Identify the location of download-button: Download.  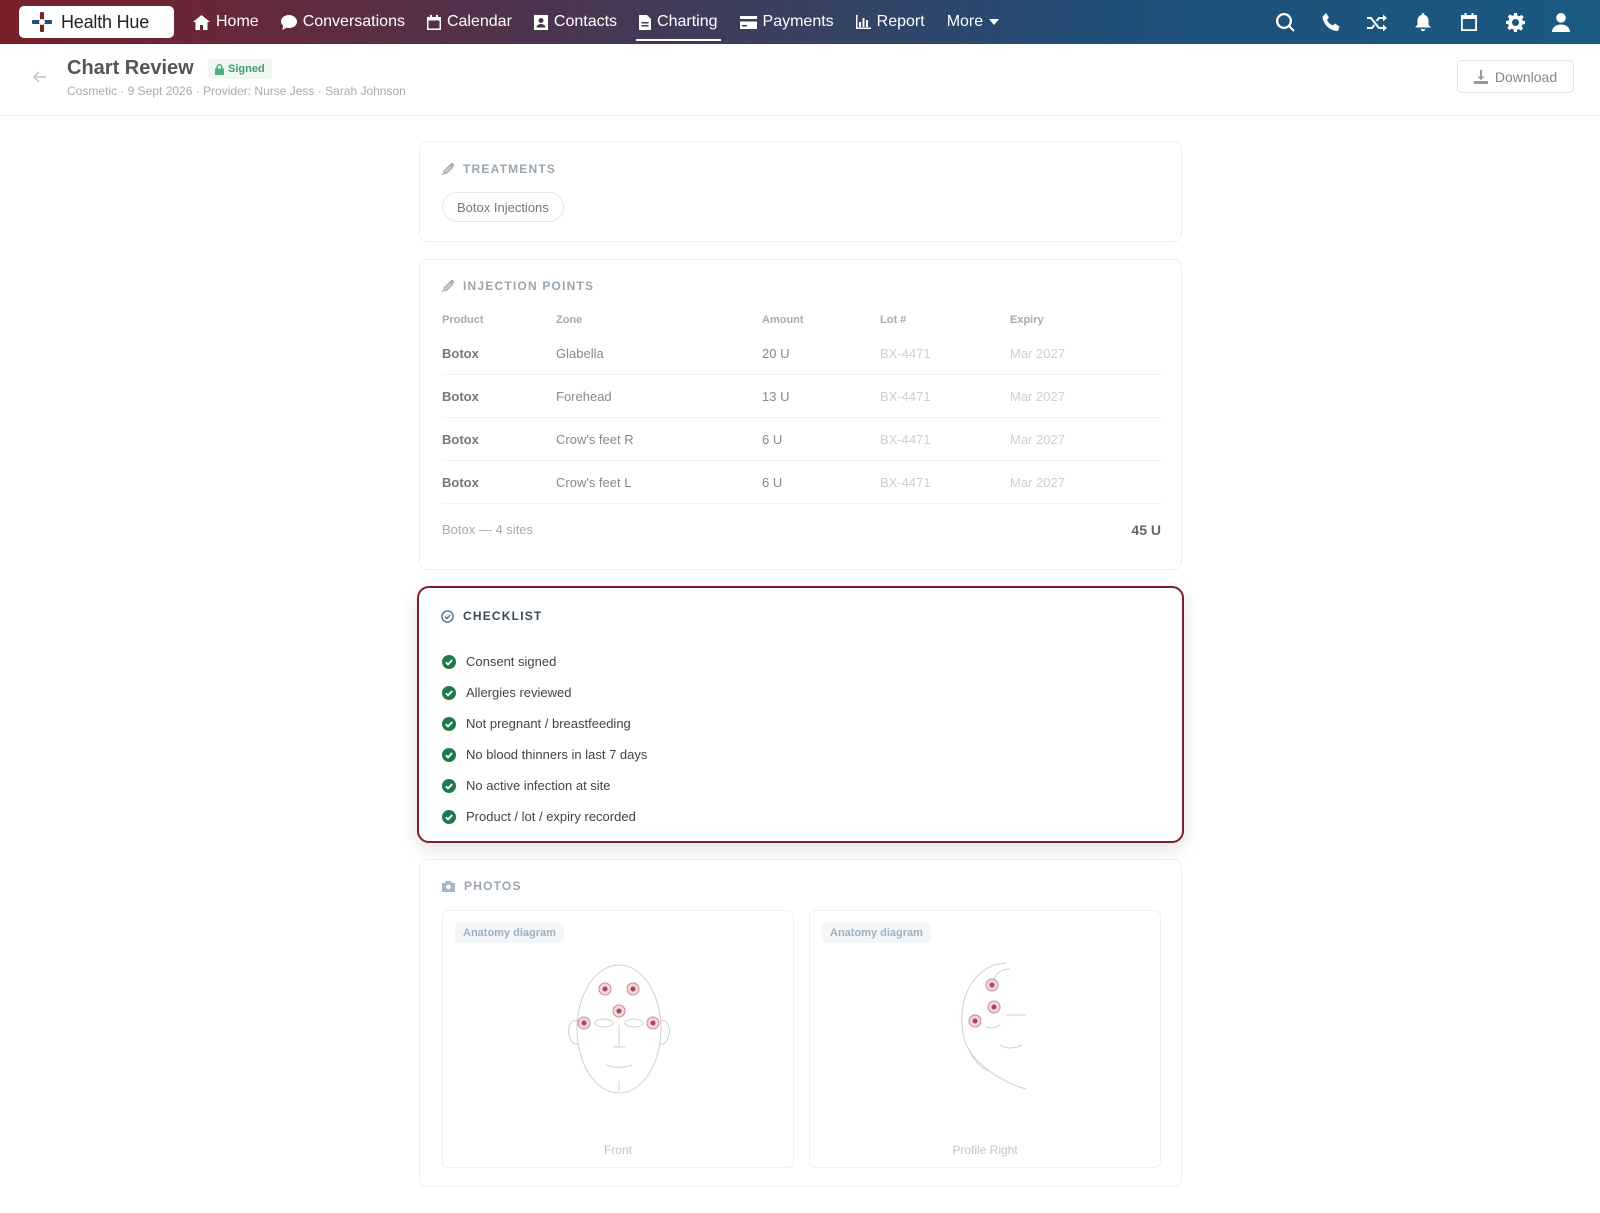
(1515, 76).